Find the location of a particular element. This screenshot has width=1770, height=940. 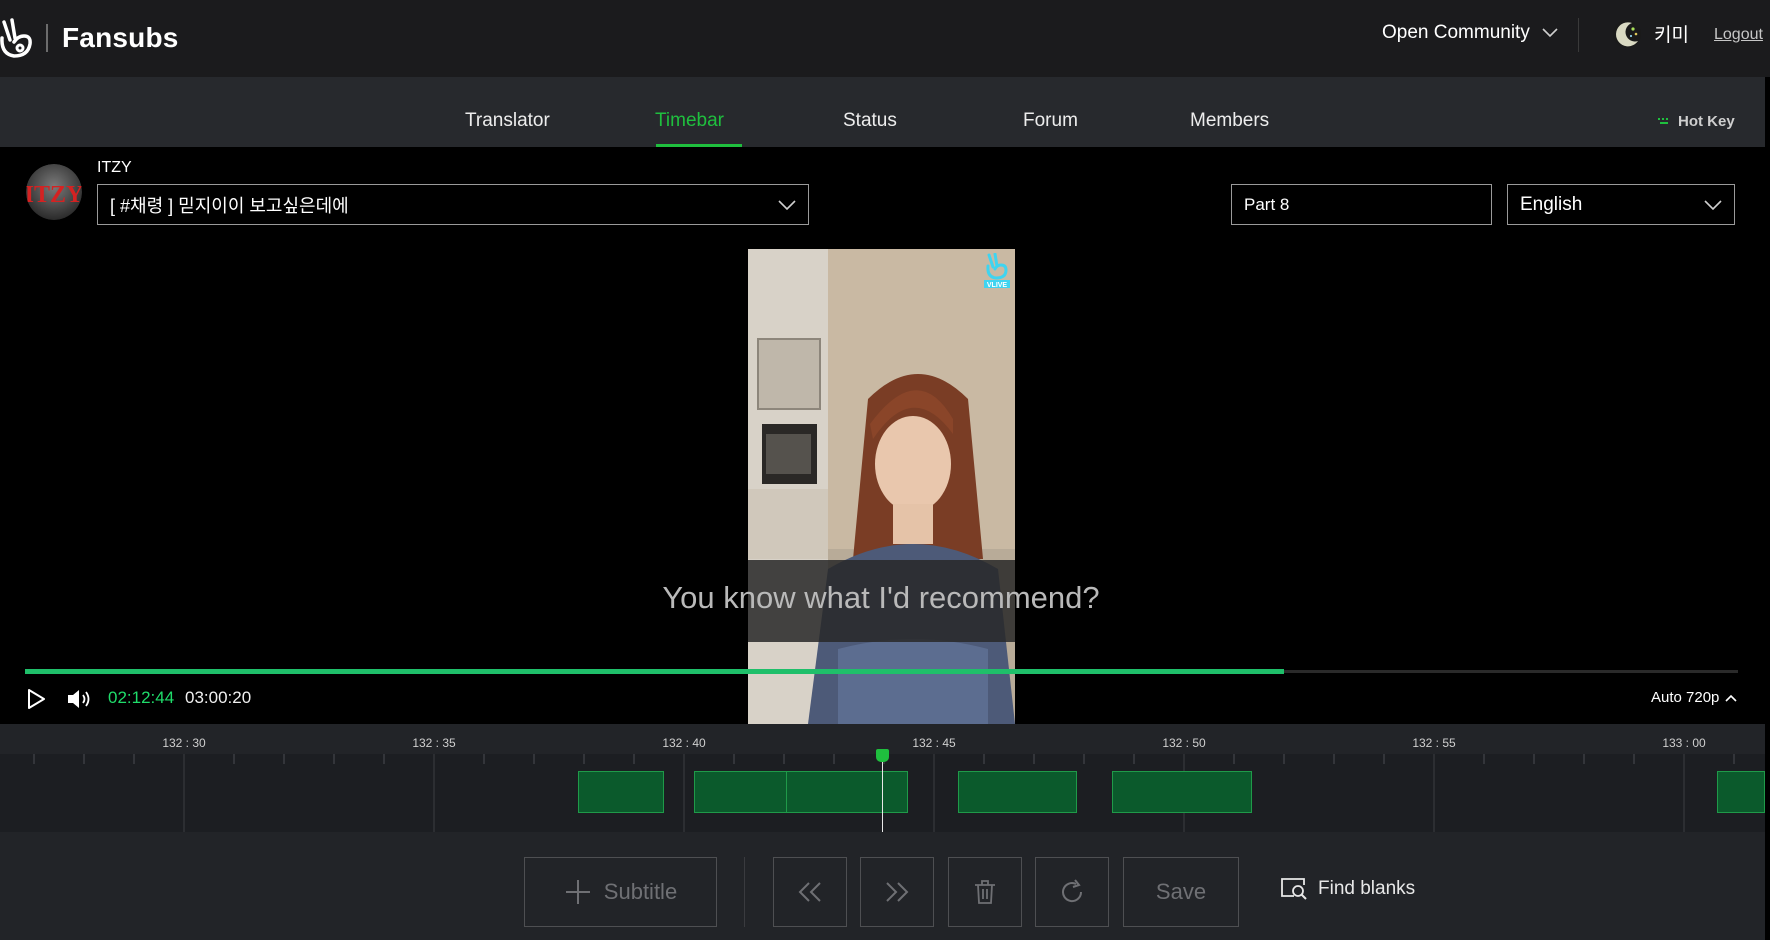

user-avatar is located at coordinates (1627, 34).